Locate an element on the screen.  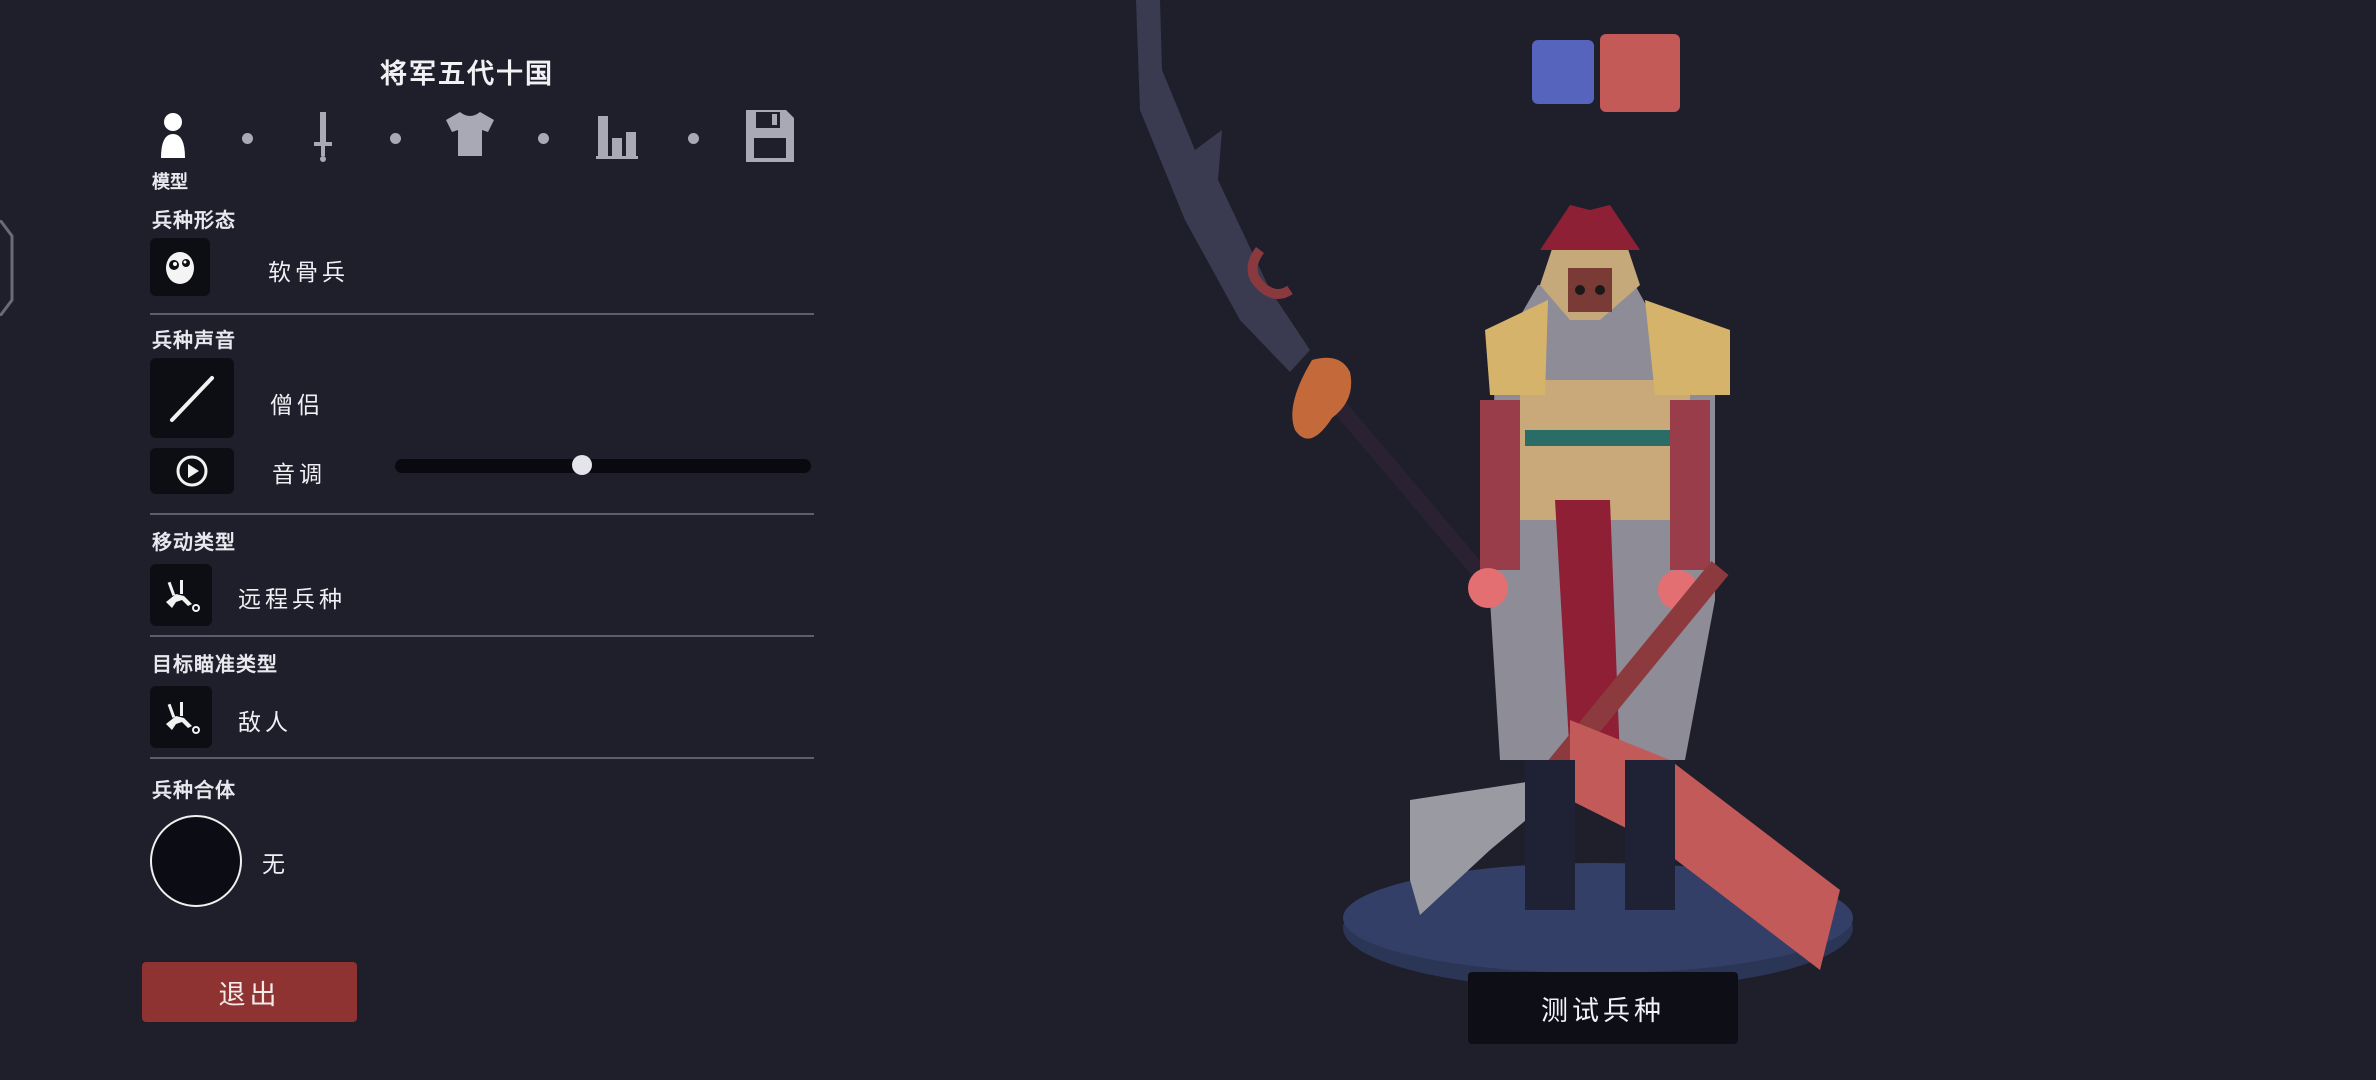
stats-bars-icon is located at coordinates (617, 137).